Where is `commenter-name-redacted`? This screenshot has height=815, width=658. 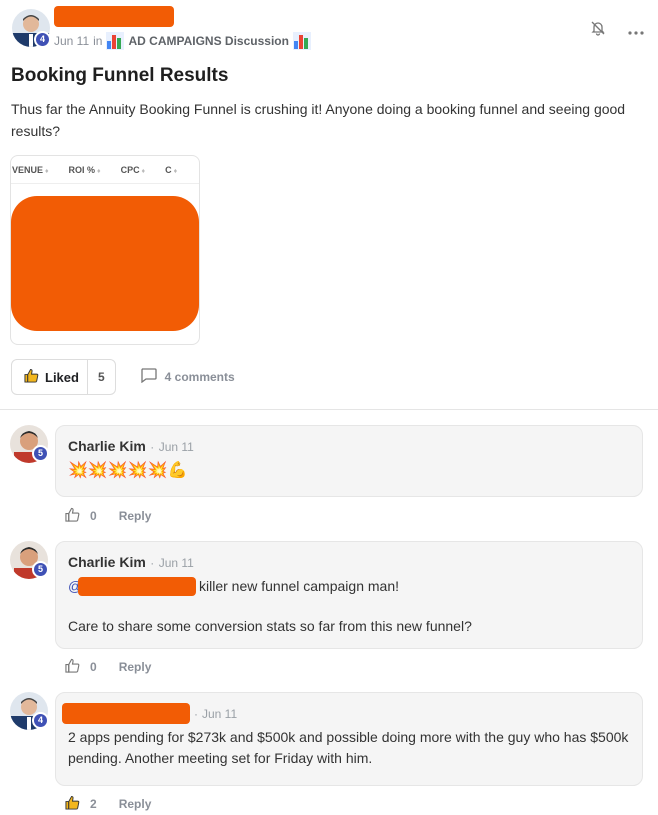 commenter-name-redacted is located at coordinates (126, 713).